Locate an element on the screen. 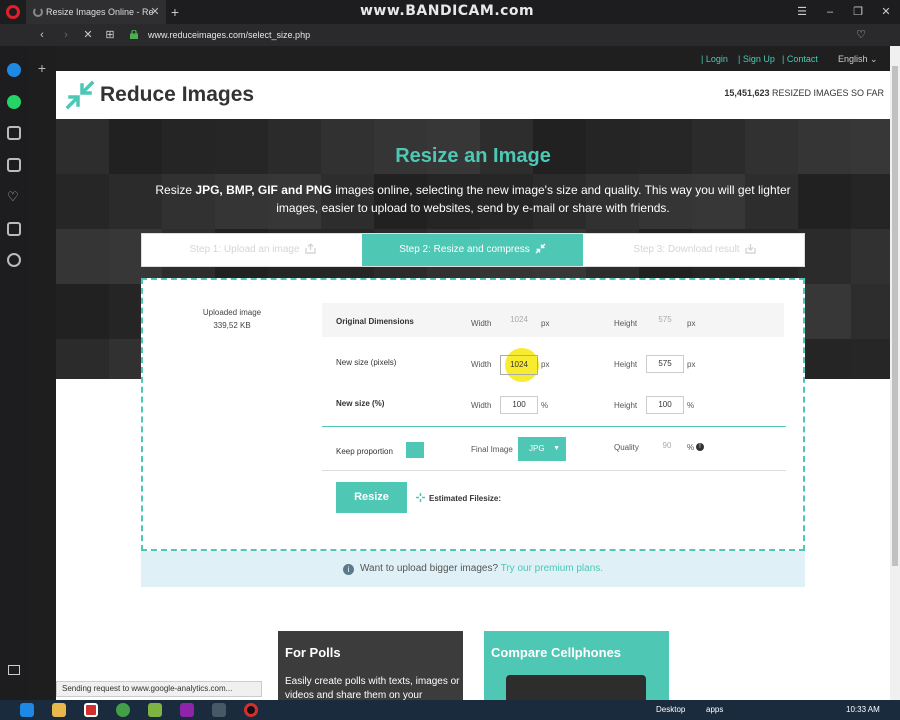 The height and width of the screenshot is (720, 900). step-3-label: Step 3: Download result is located at coordinates (686, 249).